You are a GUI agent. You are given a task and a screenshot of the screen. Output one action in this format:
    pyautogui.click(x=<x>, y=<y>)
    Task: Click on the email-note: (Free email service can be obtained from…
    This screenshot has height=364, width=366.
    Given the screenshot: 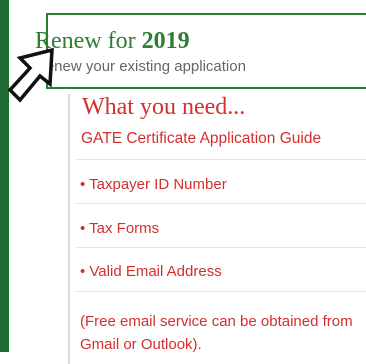 What is the action you would take?
    pyautogui.click(x=216, y=333)
    